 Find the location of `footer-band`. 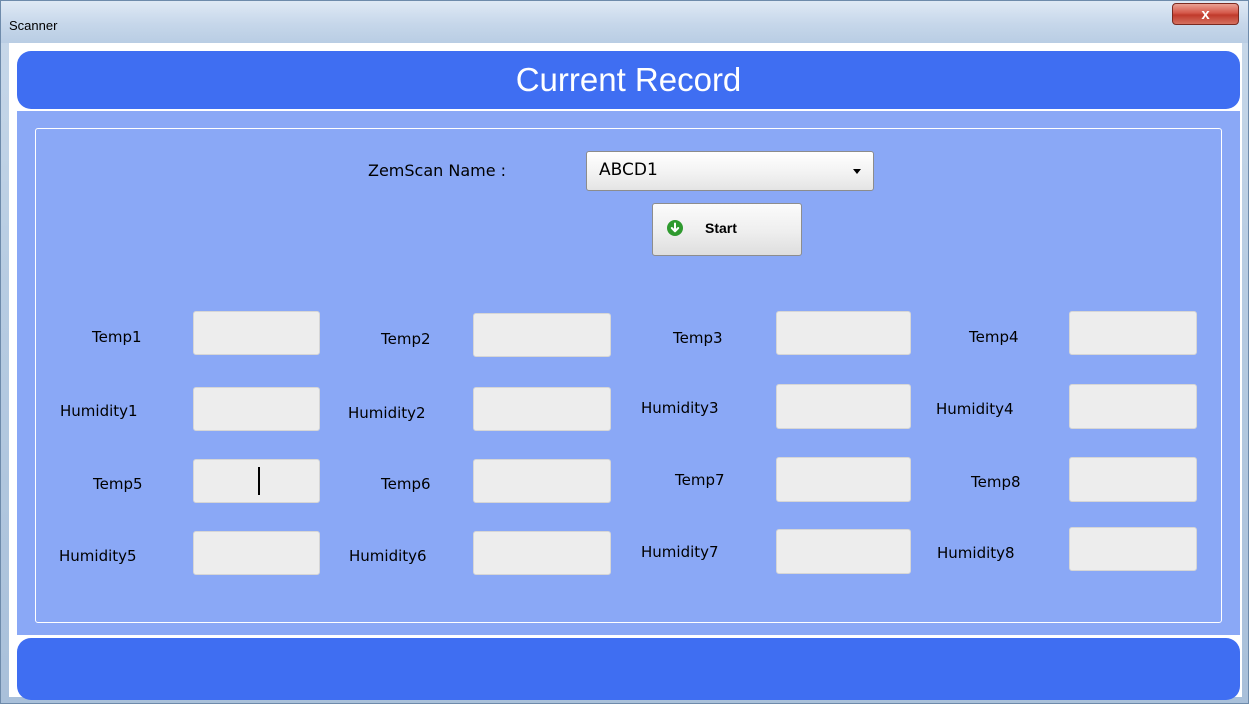

footer-band is located at coordinates (628, 669).